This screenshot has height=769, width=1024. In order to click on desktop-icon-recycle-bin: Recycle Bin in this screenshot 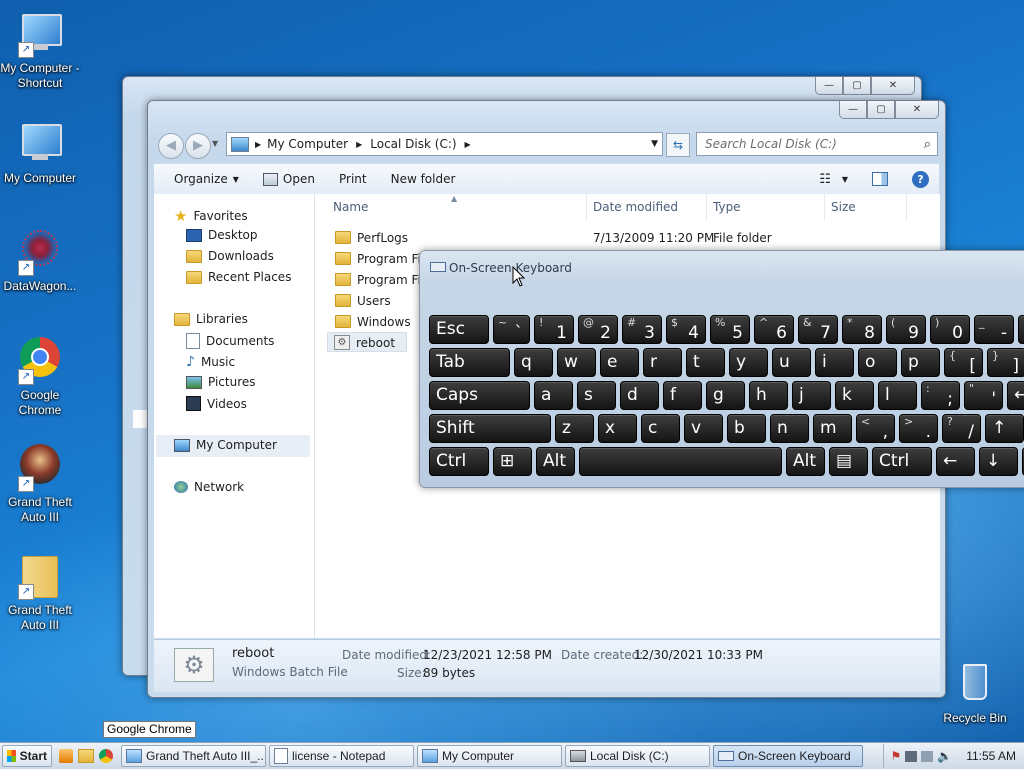, I will do `click(975, 693)`.